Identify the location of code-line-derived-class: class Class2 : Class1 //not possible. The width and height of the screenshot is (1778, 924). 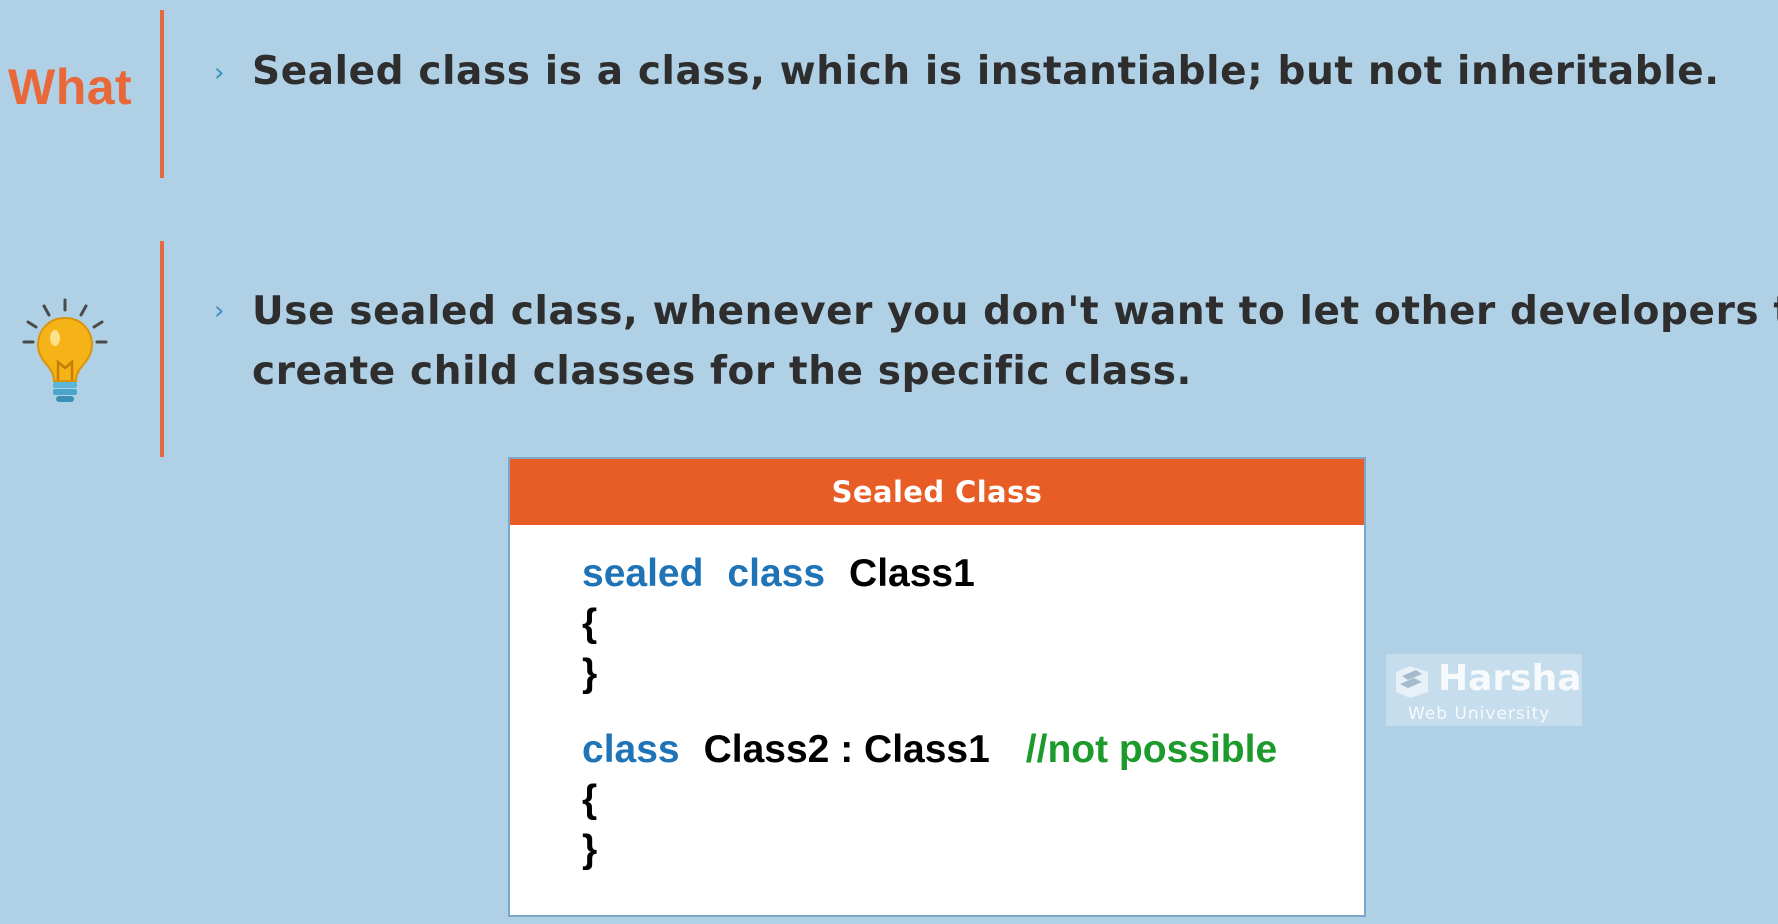
(929, 750).